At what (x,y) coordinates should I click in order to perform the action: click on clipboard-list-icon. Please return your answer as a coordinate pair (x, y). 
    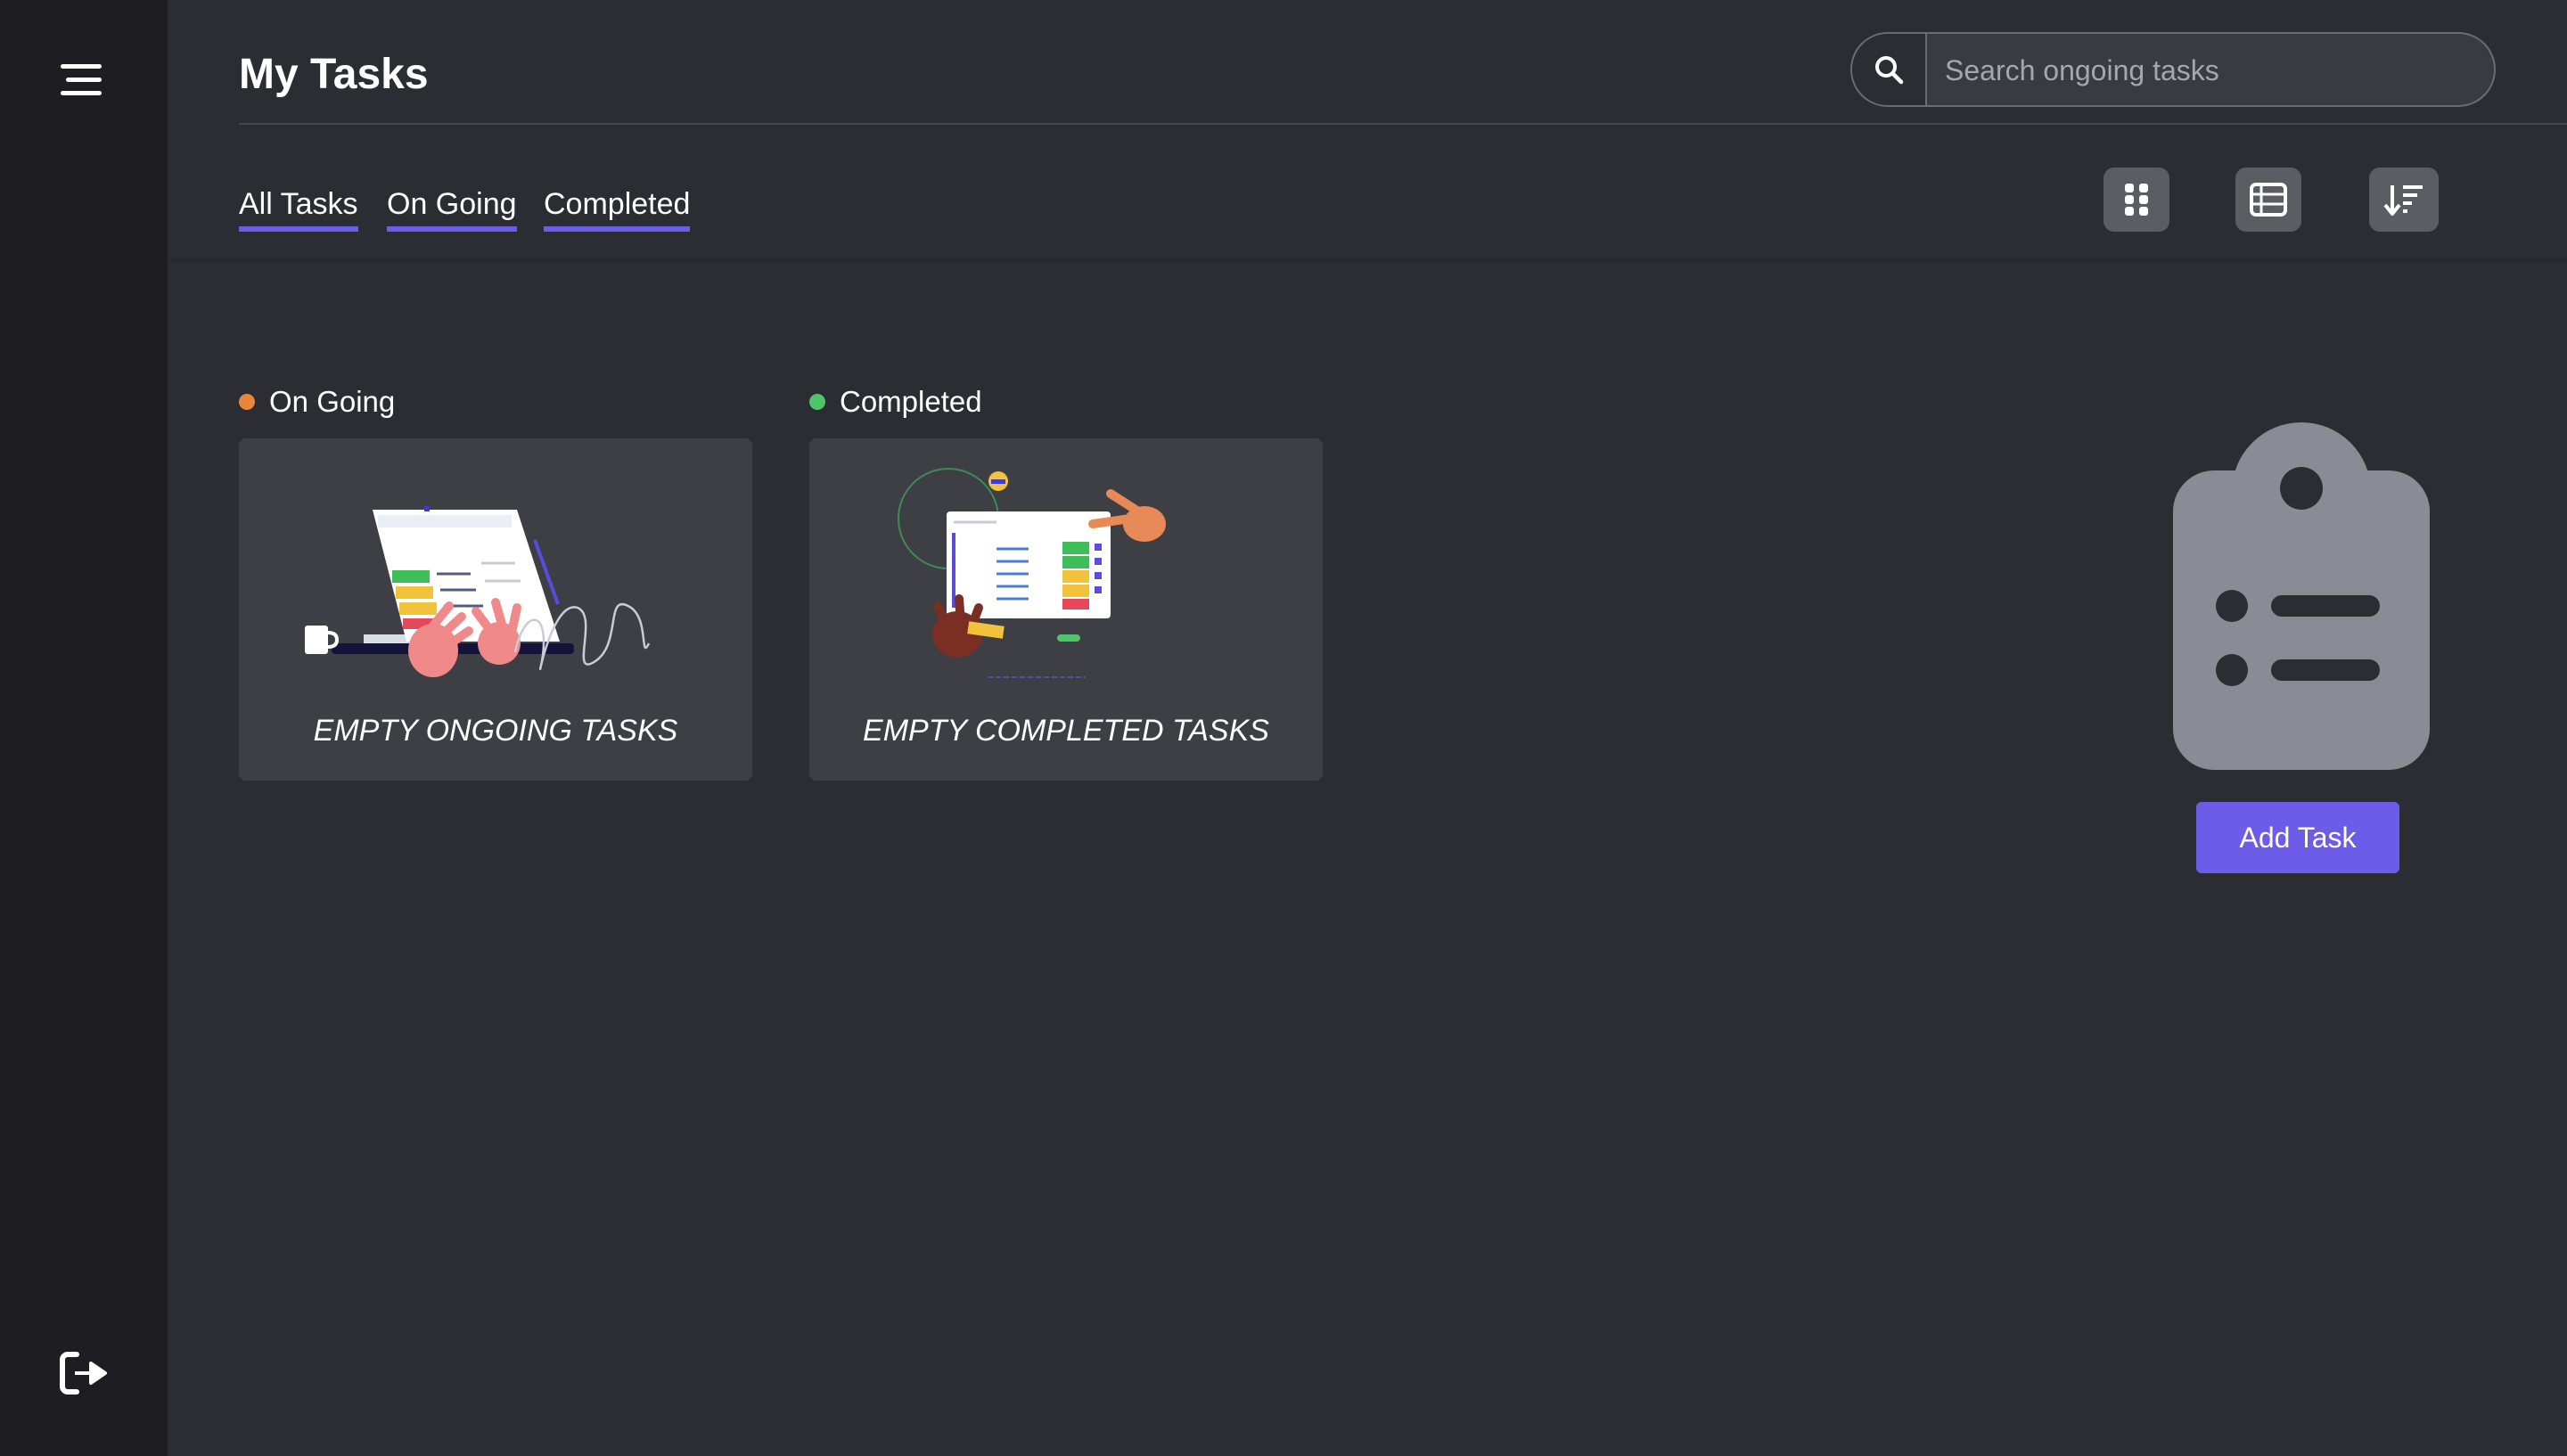
    Looking at the image, I should click on (2301, 596).